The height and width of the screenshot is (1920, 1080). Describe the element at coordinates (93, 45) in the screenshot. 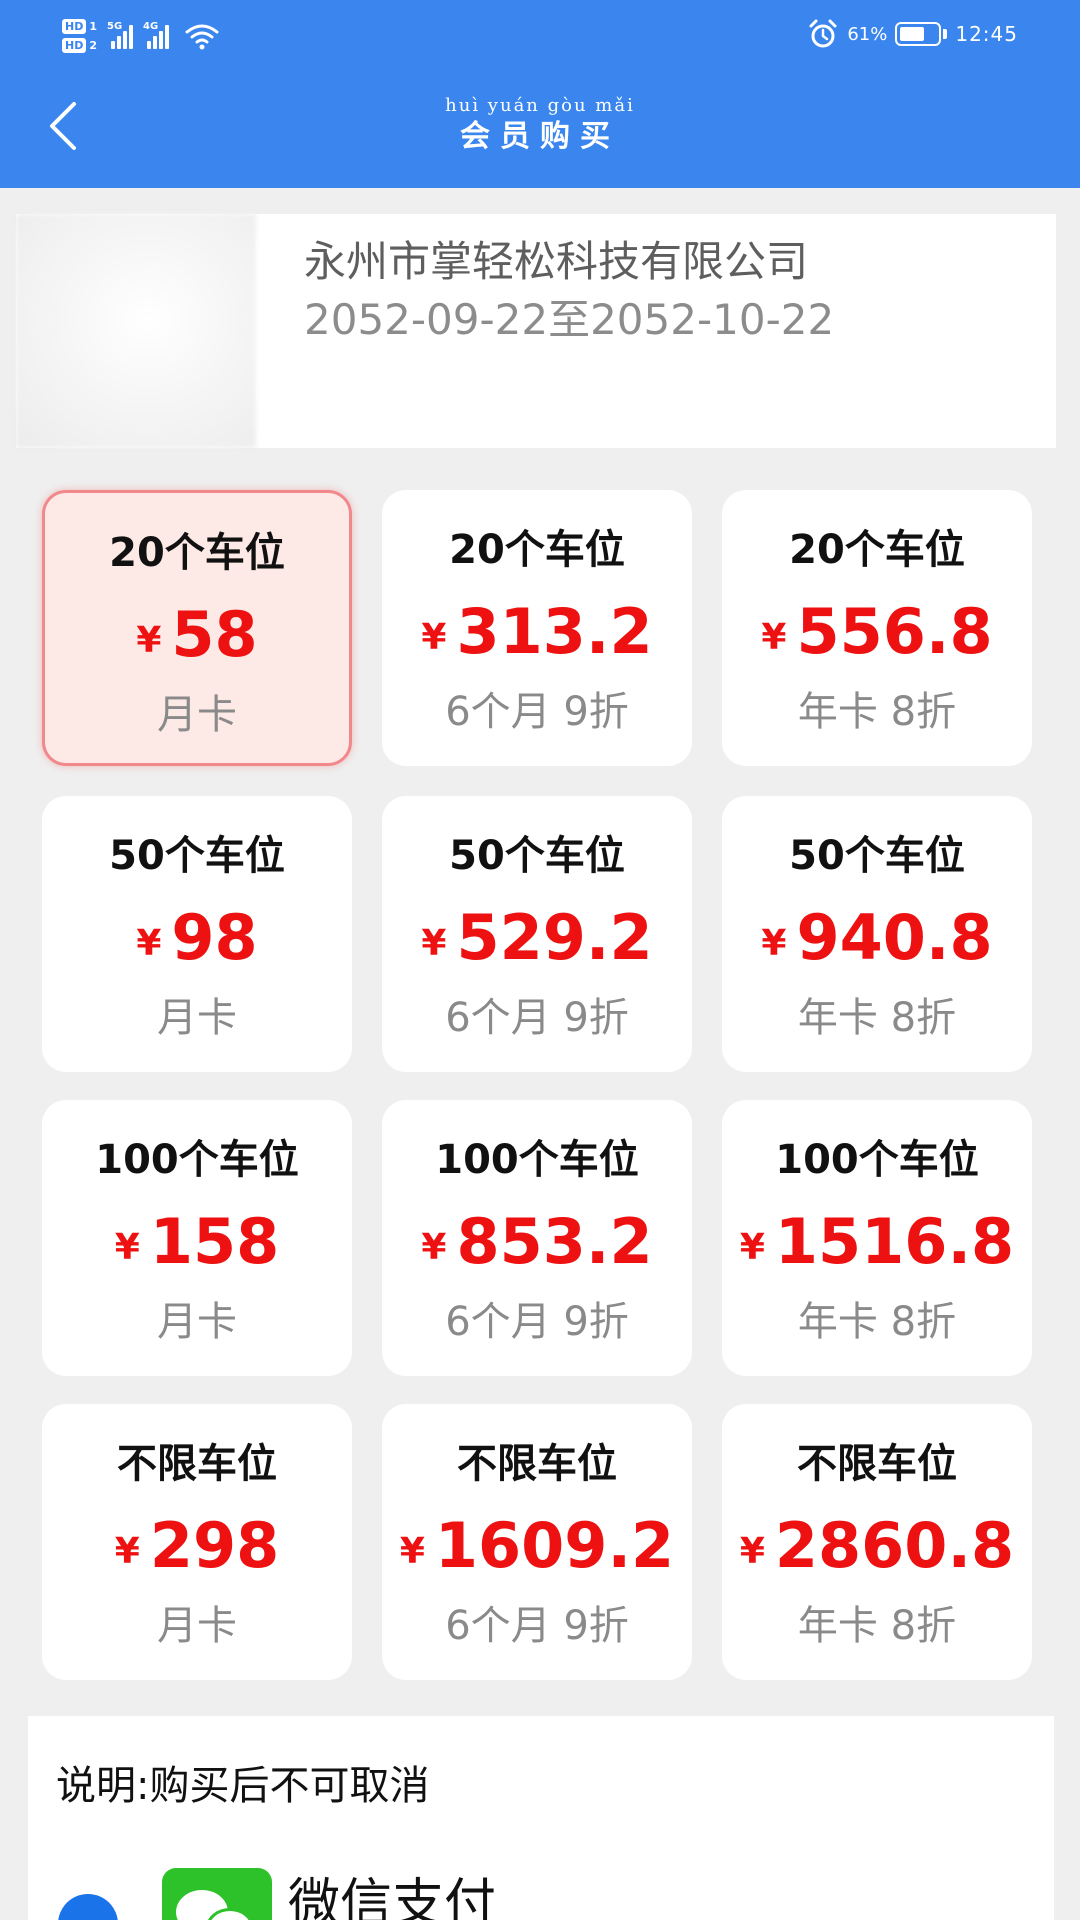

I see `sim-number: 2` at that location.